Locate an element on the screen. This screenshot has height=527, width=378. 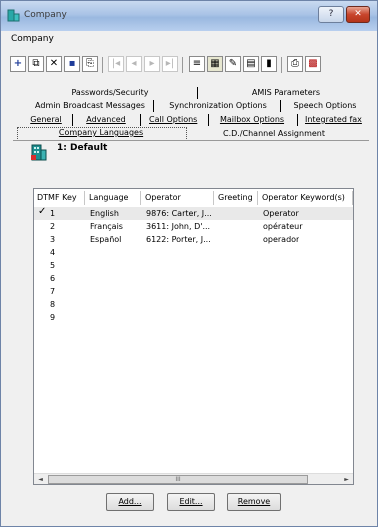
cell-operator-keyword: Operator is located at coordinates (281, 213).